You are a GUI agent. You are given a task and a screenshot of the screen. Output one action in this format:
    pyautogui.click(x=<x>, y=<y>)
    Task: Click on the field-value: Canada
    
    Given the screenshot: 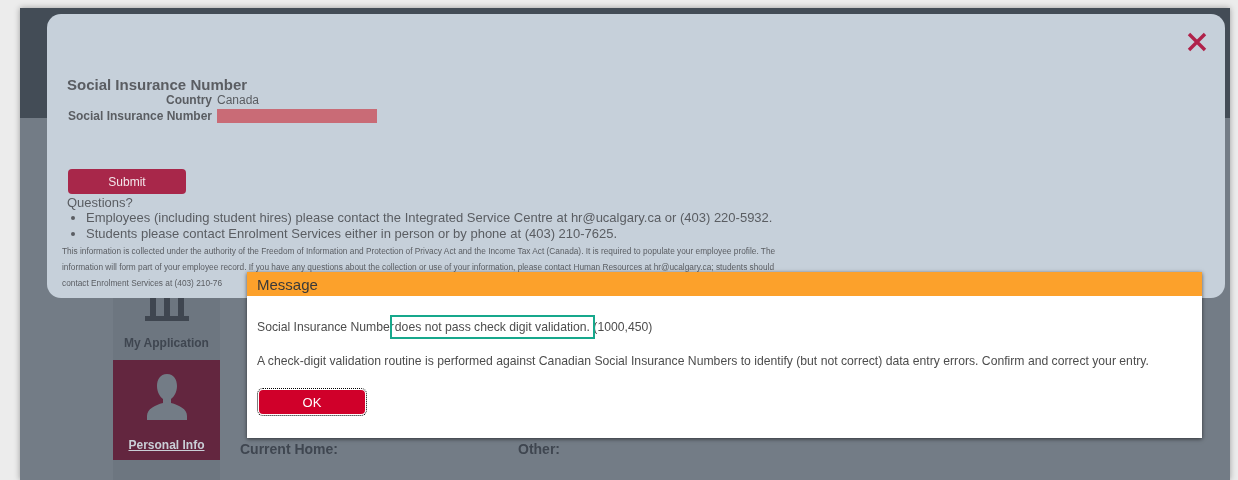 What is the action you would take?
    pyautogui.click(x=239, y=100)
    